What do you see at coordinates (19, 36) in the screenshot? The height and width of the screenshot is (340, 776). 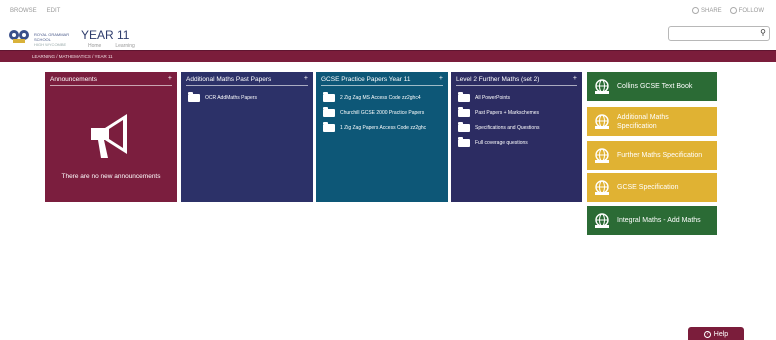 I see `school-logo` at bounding box center [19, 36].